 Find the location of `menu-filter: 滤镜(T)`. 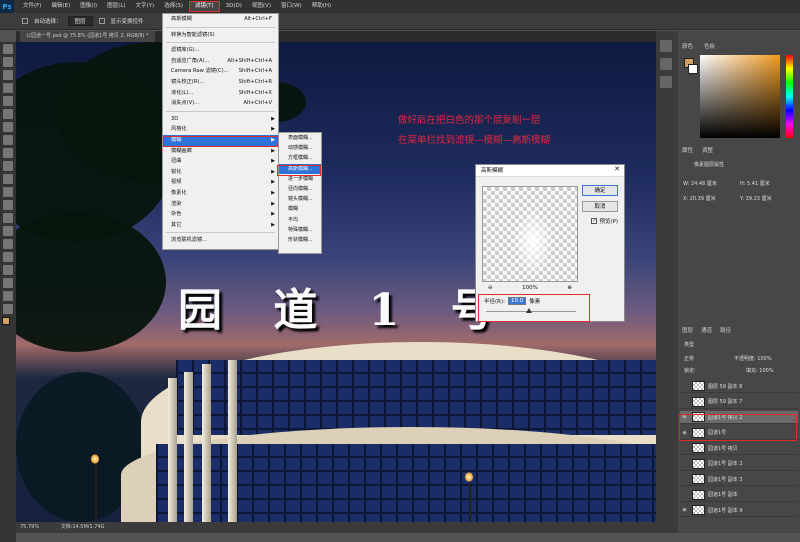

menu-filter: 滤镜(T) is located at coordinates (204, 6).